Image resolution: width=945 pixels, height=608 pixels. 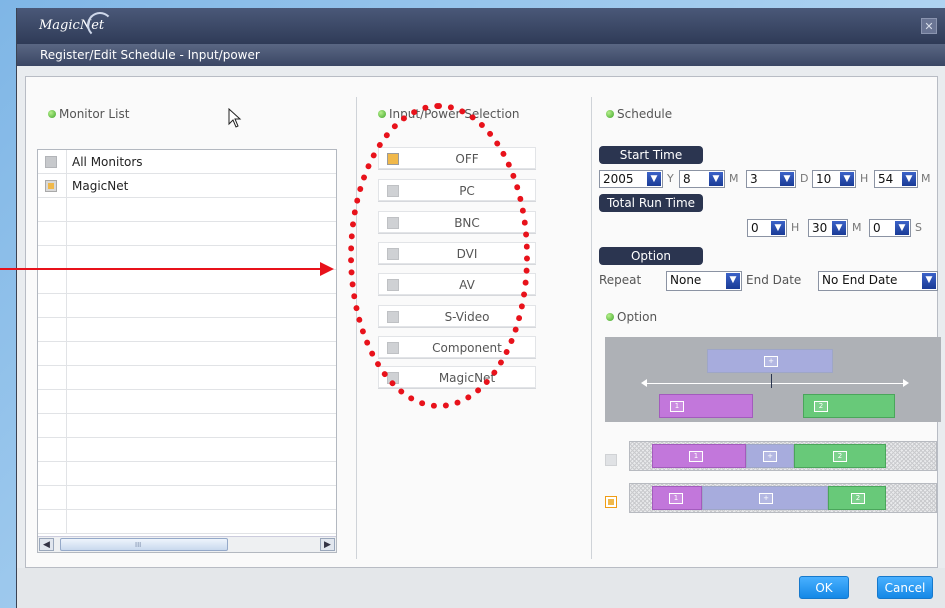 I want to click on minute-select: 54 ▼, so click(x=896, y=179).